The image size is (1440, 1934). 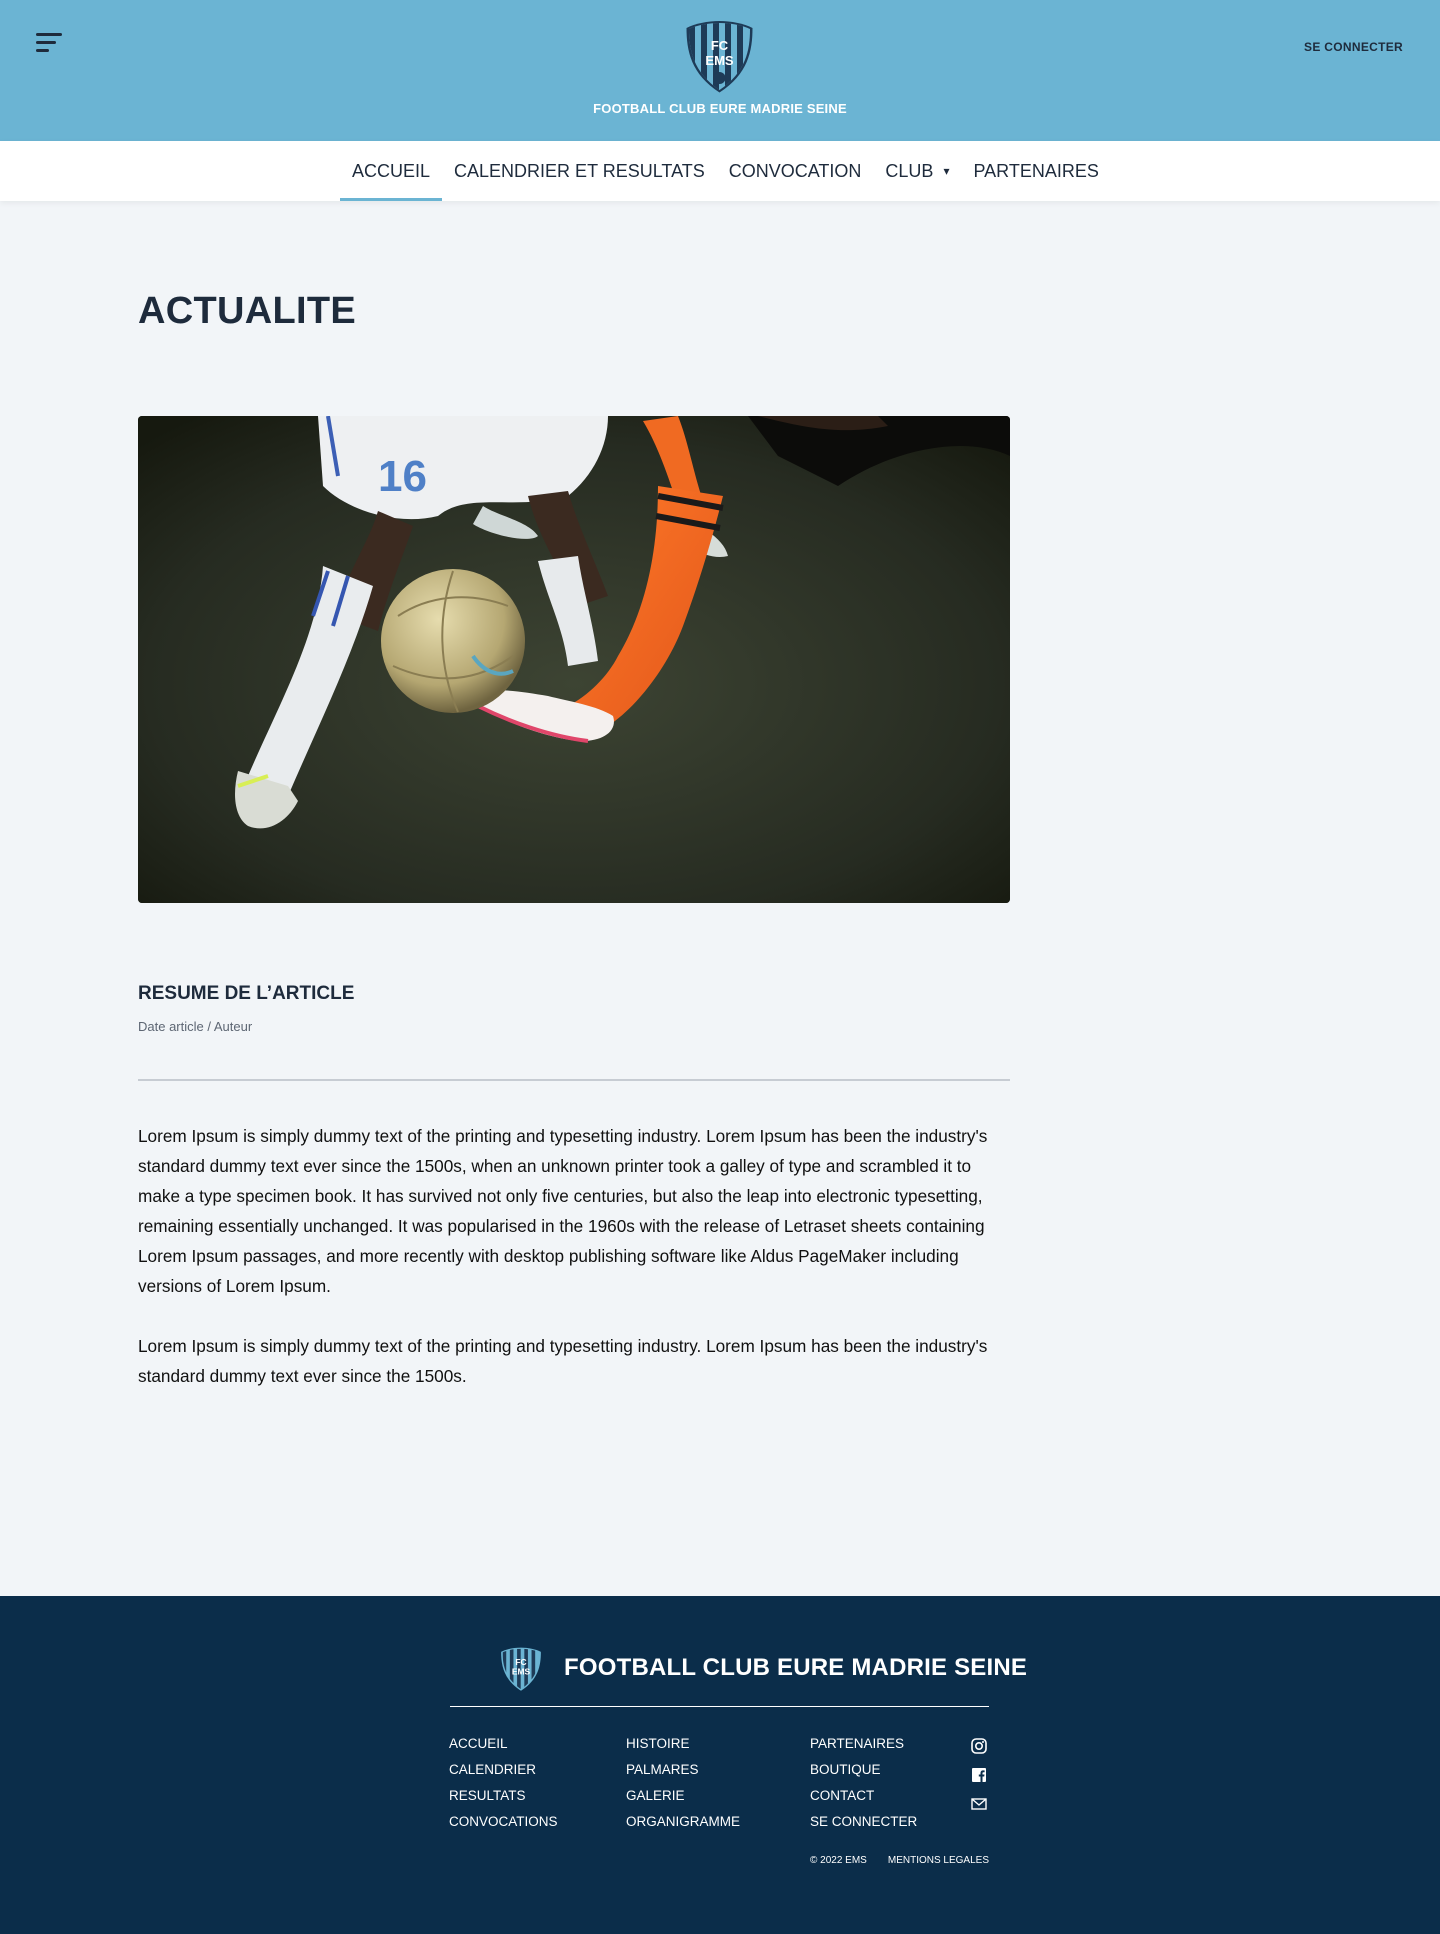 I want to click on mail-icon, so click(x=979, y=1804).